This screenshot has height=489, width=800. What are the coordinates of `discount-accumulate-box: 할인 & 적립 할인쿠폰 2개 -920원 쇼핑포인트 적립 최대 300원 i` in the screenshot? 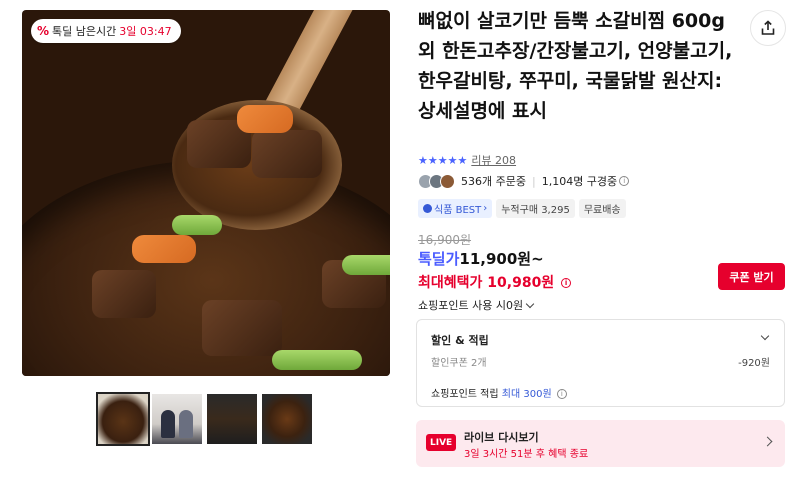 It's located at (600, 363).